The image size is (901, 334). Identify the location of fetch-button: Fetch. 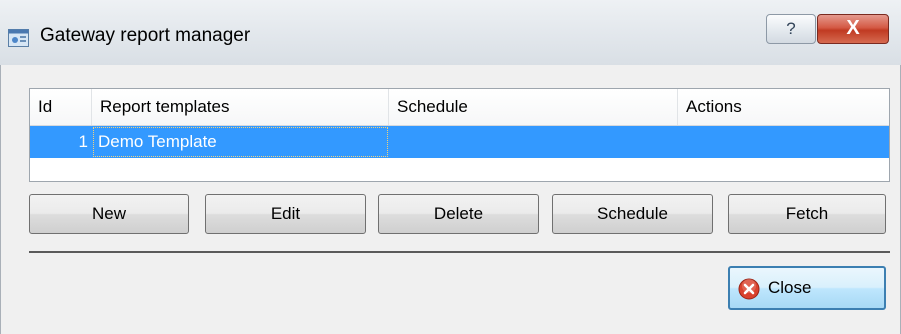
(807, 214).